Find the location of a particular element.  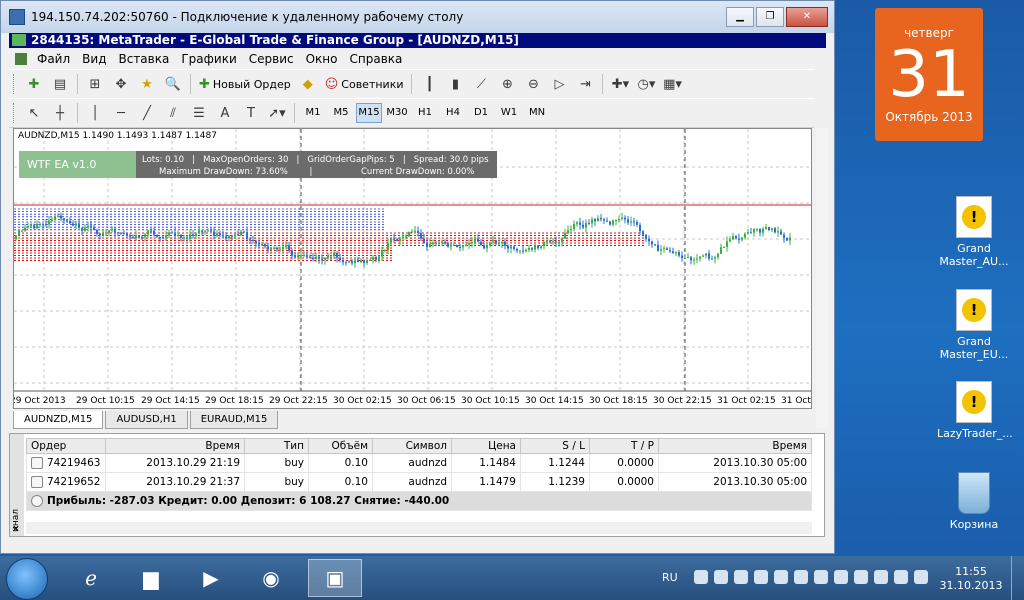

clock: 11:55 31.10.2013 is located at coordinates (971, 579).